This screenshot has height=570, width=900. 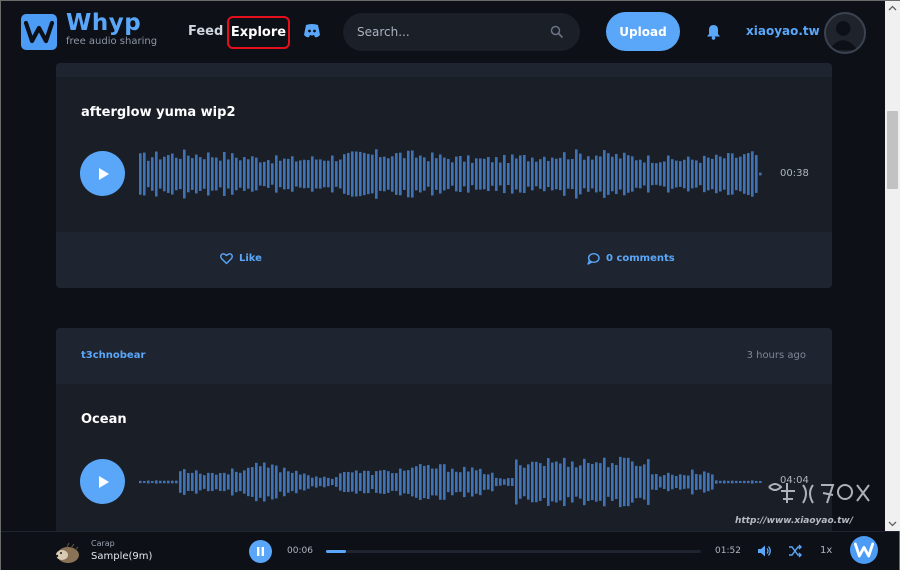 What do you see at coordinates (826, 550) in the screenshot?
I see `playback-speed-button: 1x` at bounding box center [826, 550].